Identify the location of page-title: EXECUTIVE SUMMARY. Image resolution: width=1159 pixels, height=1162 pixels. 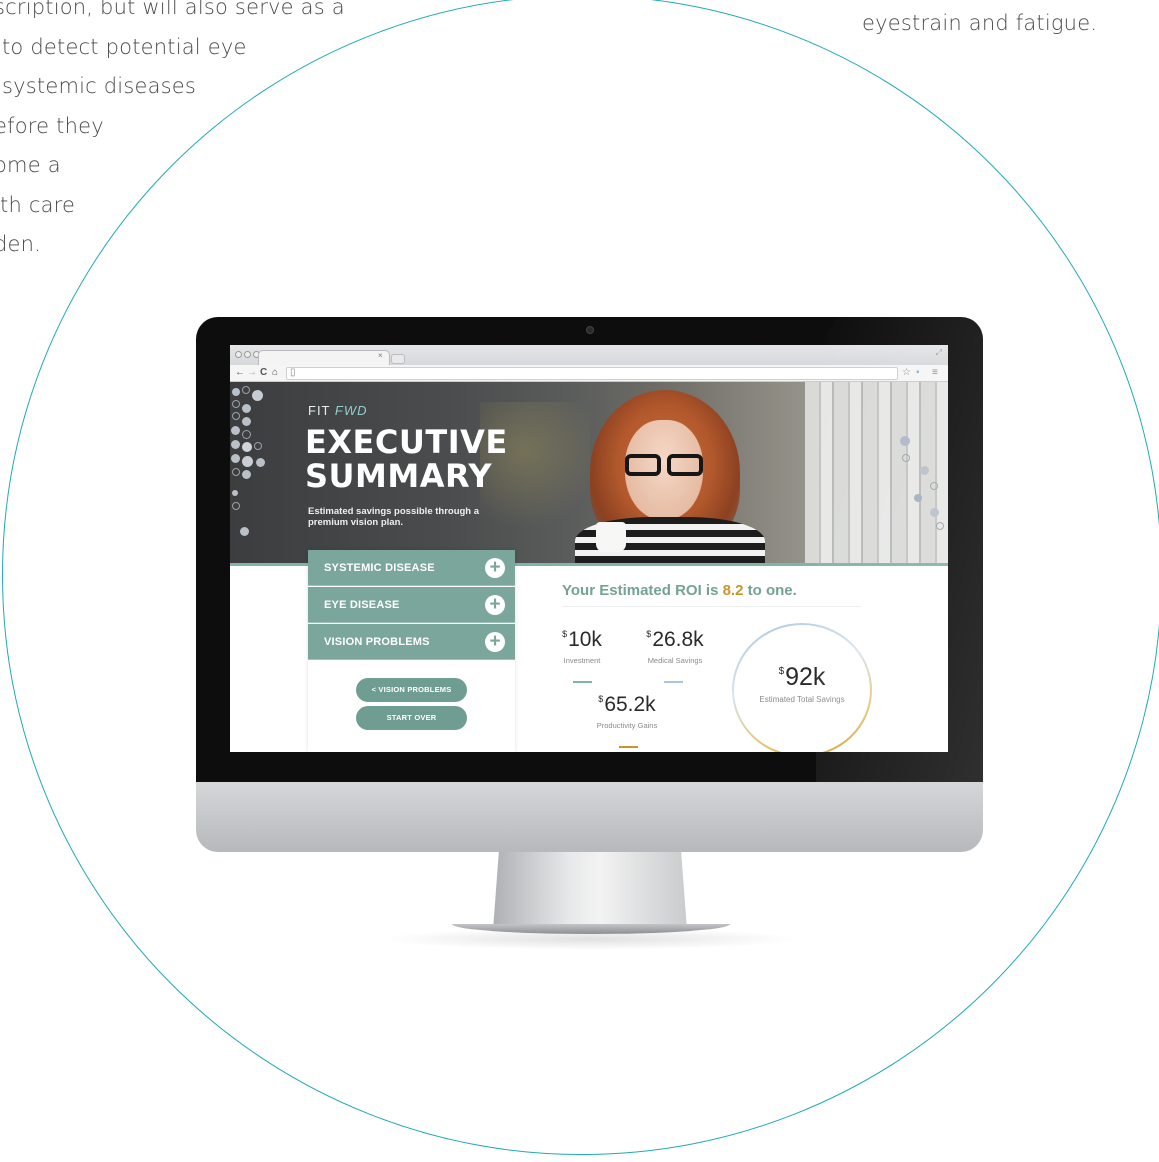
(406, 459).